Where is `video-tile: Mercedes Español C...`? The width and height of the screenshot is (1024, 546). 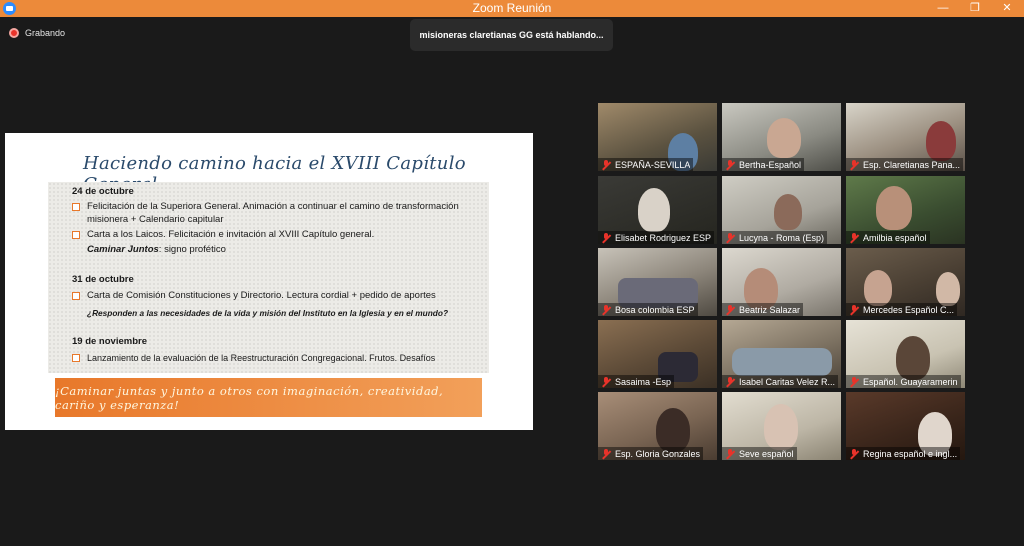 video-tile: Mercedes Español C... is located at coordinates (905, 282).